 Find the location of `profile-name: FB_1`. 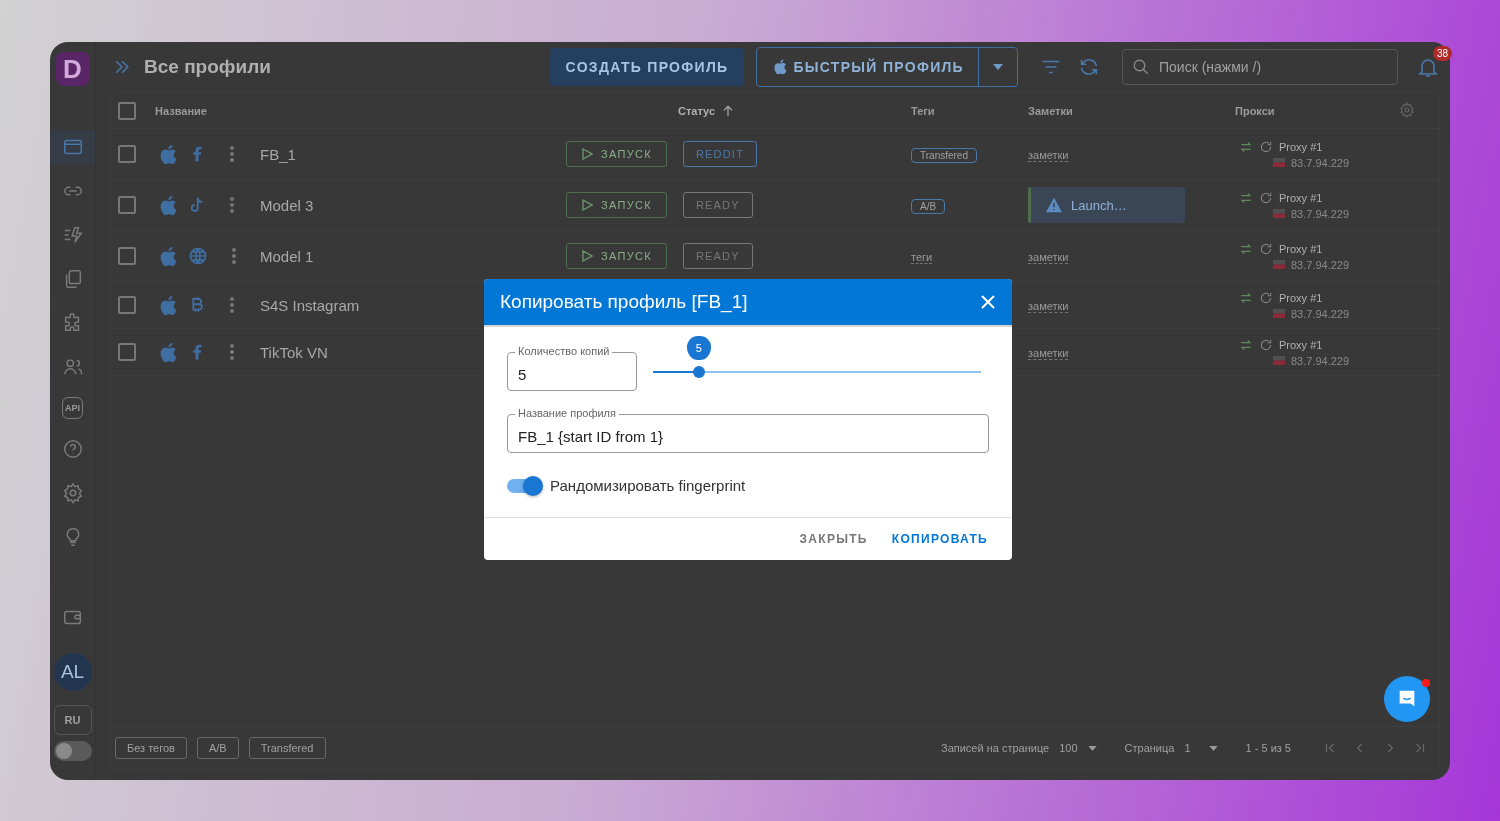

profile-name: FB_1 is located at coordinates (278, 154).